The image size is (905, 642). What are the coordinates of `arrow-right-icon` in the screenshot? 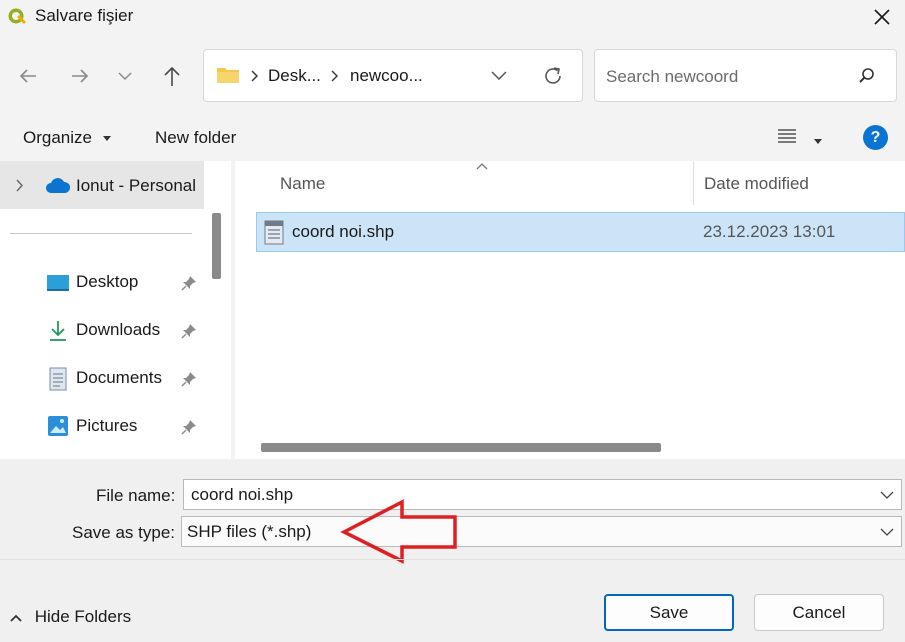 It's located at (80, 76).